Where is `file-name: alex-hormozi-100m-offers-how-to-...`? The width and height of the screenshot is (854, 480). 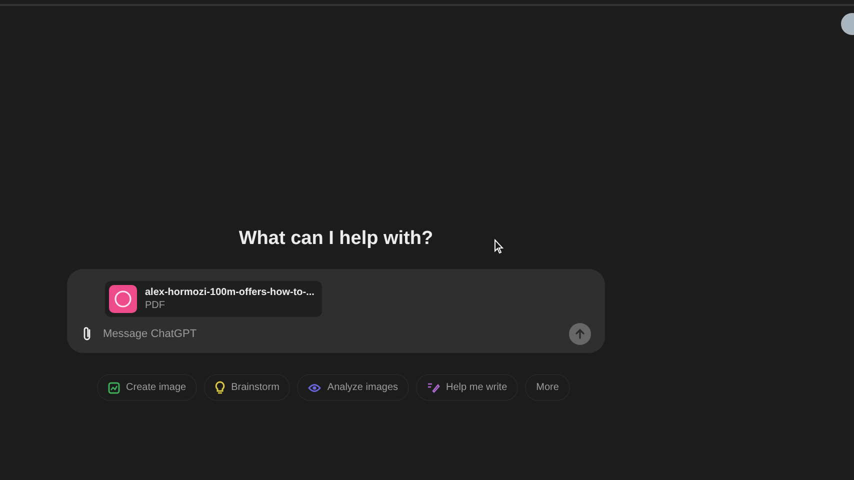
file-name: alex-hormozi-100m-offers-how-to-... is located at coordinates (229, 292).